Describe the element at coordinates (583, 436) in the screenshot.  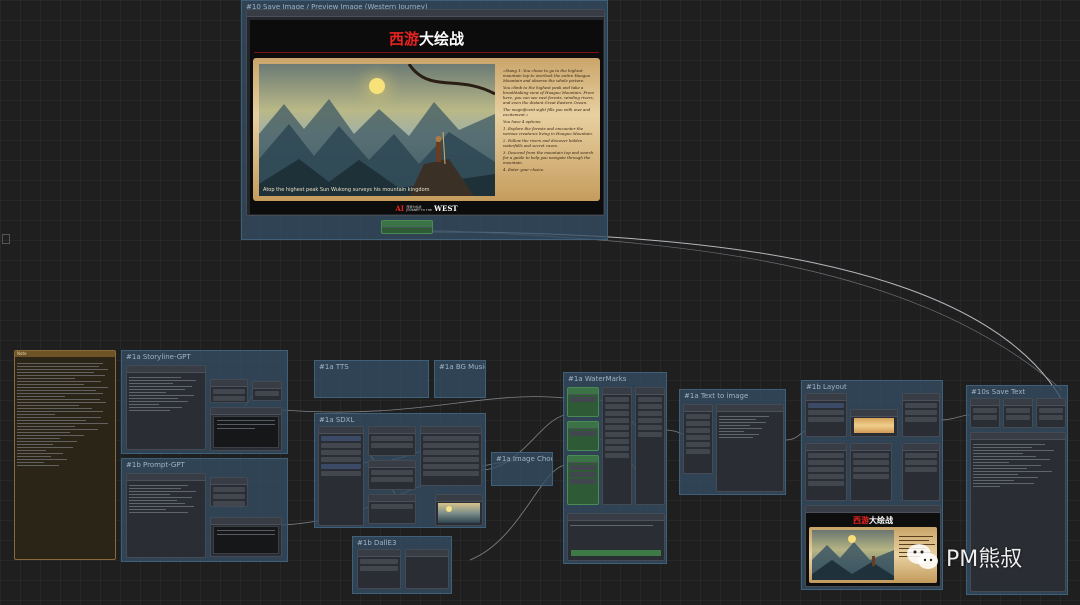
I see `watermark-text-node` at that location.